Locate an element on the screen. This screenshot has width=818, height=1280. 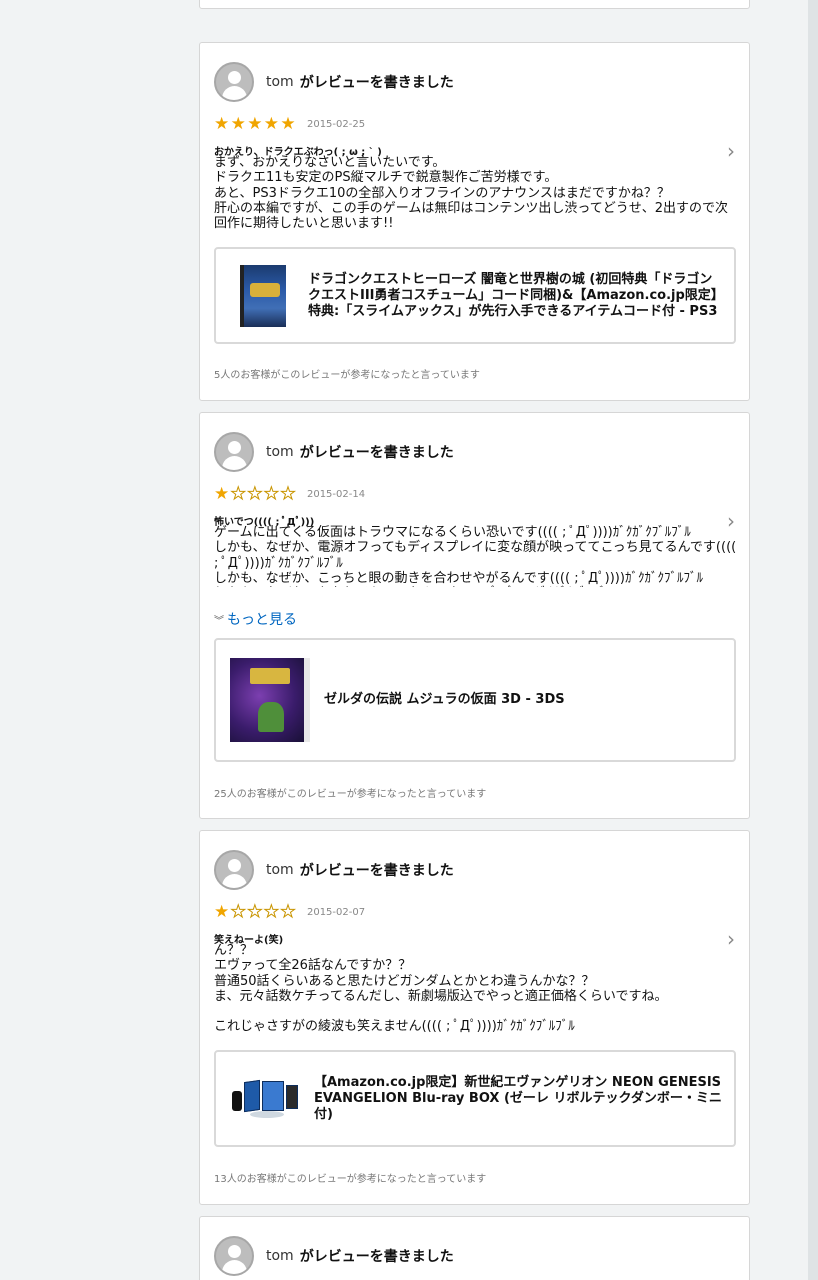
rating-row: ★ ★ ★ ★ ★ 2015-02-07 is located at coordinates (290, 912).